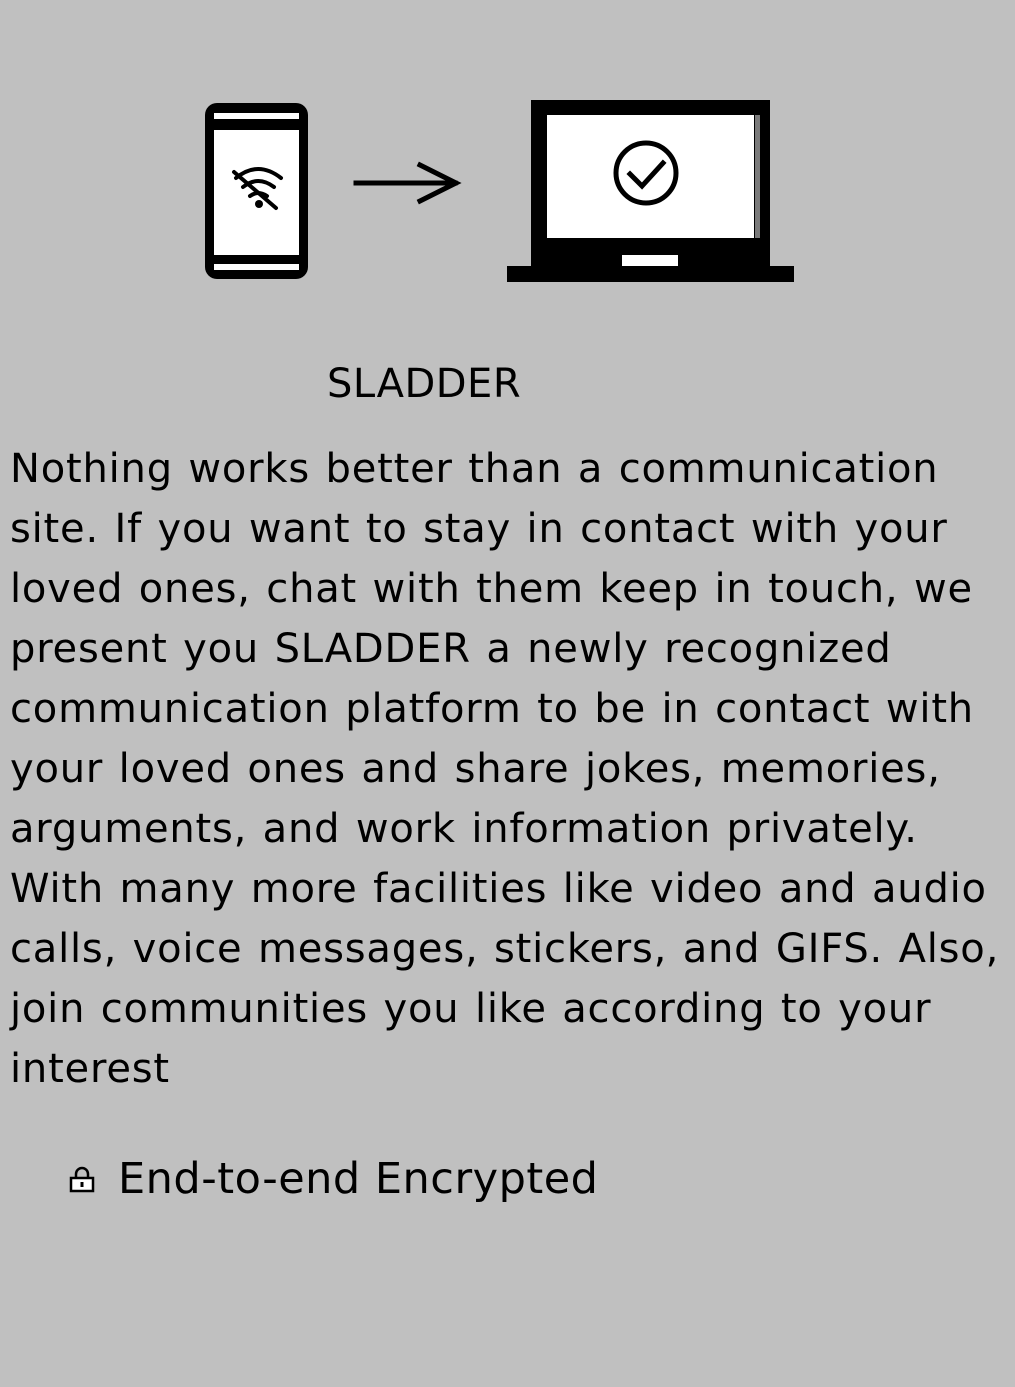 The image size is (1015, 1387). I want to click on feature-encrypted: End-to-end Encrypted, so click(333, 1179).